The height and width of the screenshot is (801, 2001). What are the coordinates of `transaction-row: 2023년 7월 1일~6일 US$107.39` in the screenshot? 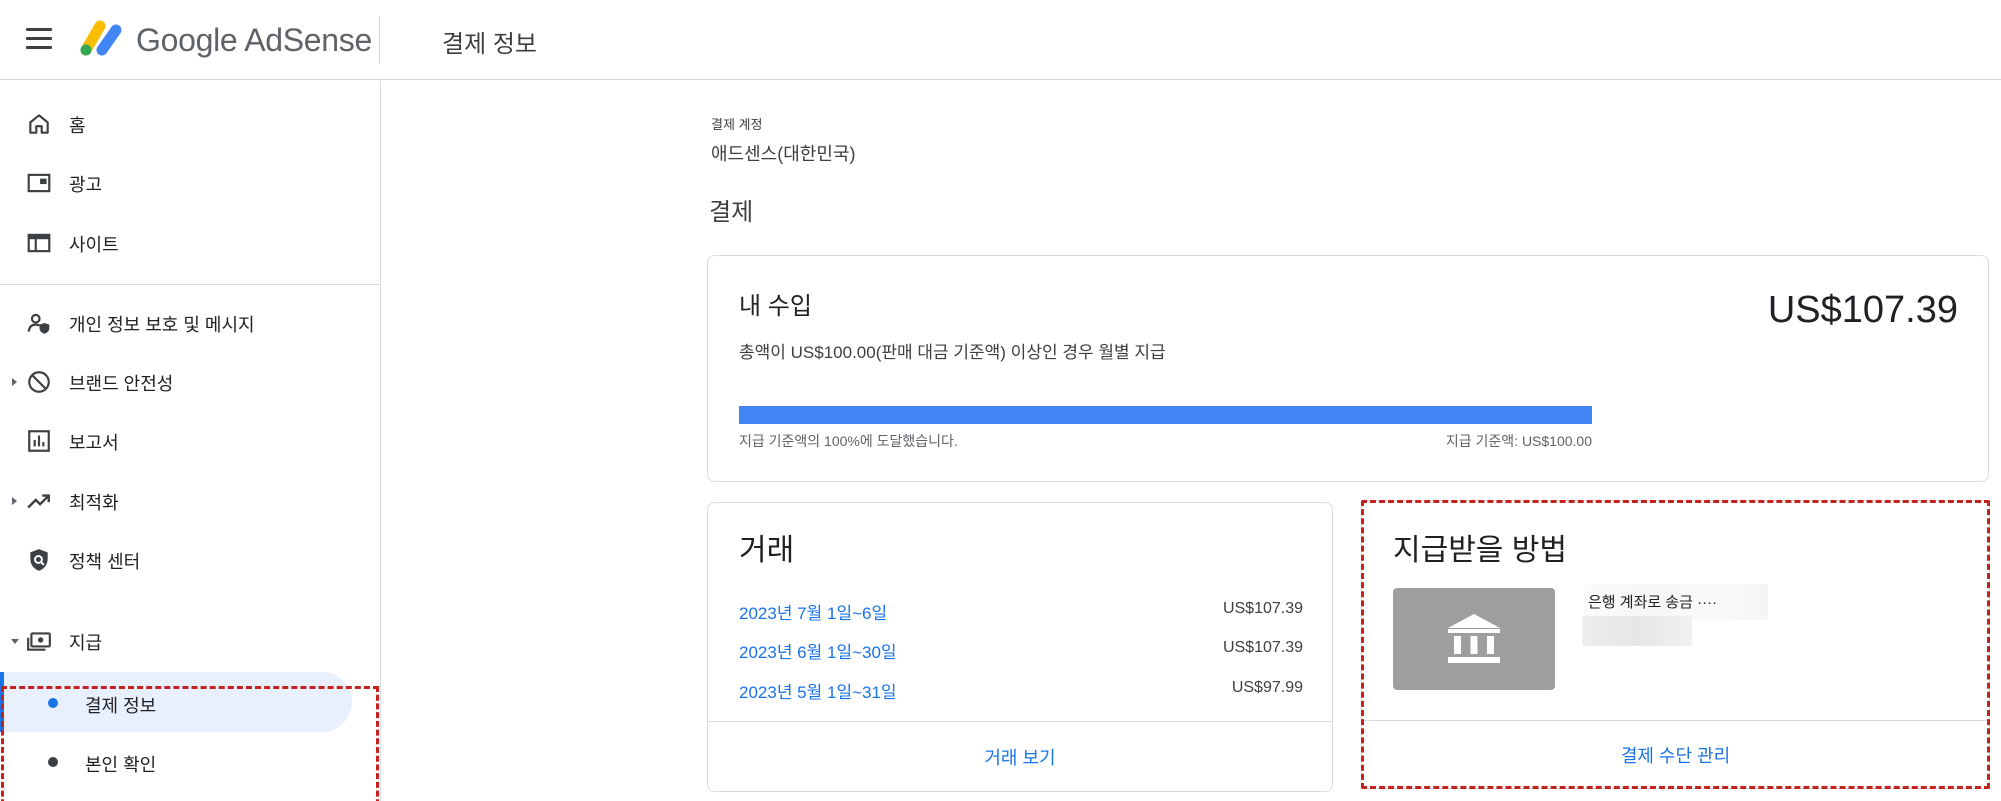 It's located at (1021, 611).